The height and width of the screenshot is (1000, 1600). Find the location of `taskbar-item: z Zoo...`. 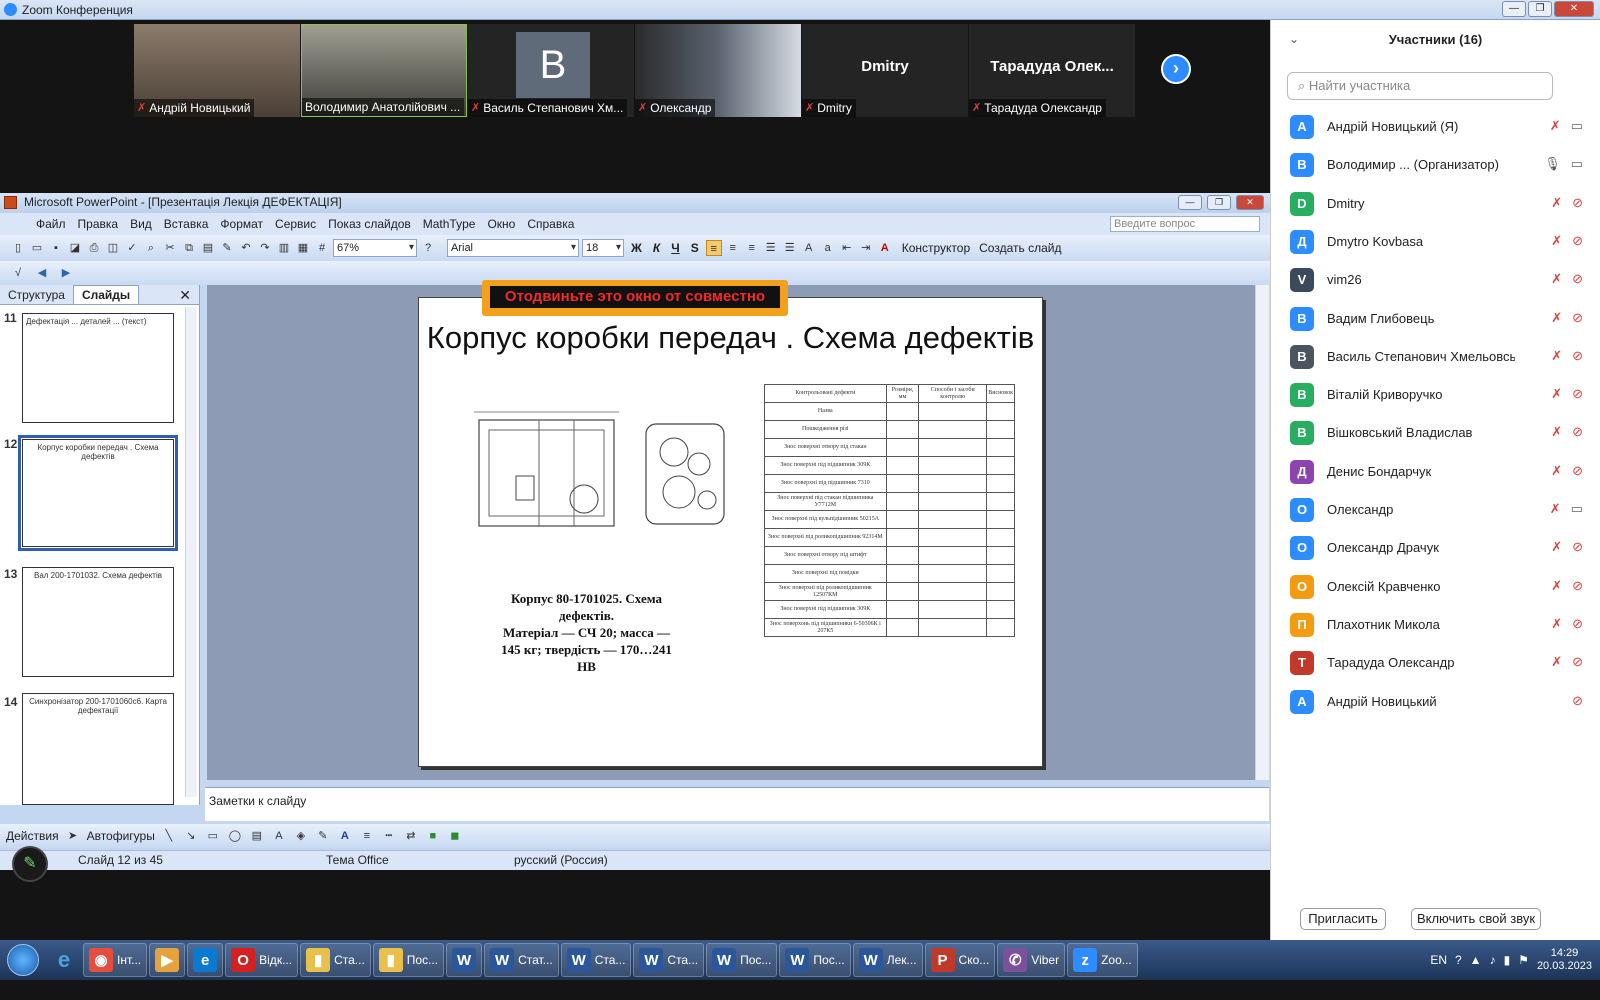

taskbar-item: z Zoo... is located at coordinates (1102, 960).